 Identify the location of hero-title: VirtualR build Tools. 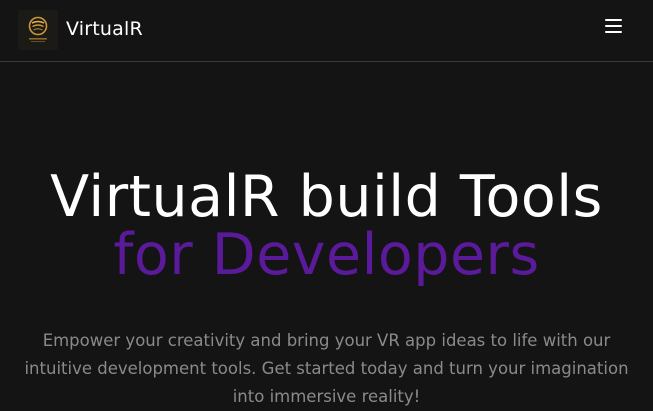
(326, 197).